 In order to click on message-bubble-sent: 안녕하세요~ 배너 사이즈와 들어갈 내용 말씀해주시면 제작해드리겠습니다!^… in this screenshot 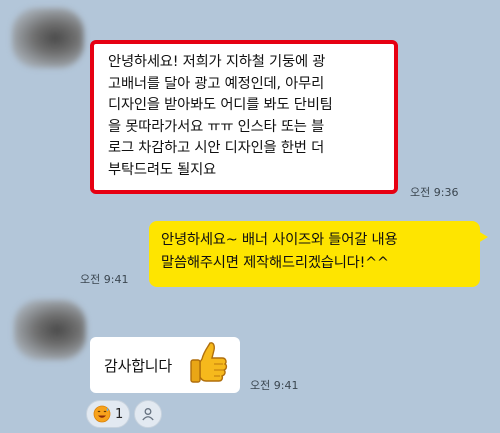, I will do `click(318, 254)`.